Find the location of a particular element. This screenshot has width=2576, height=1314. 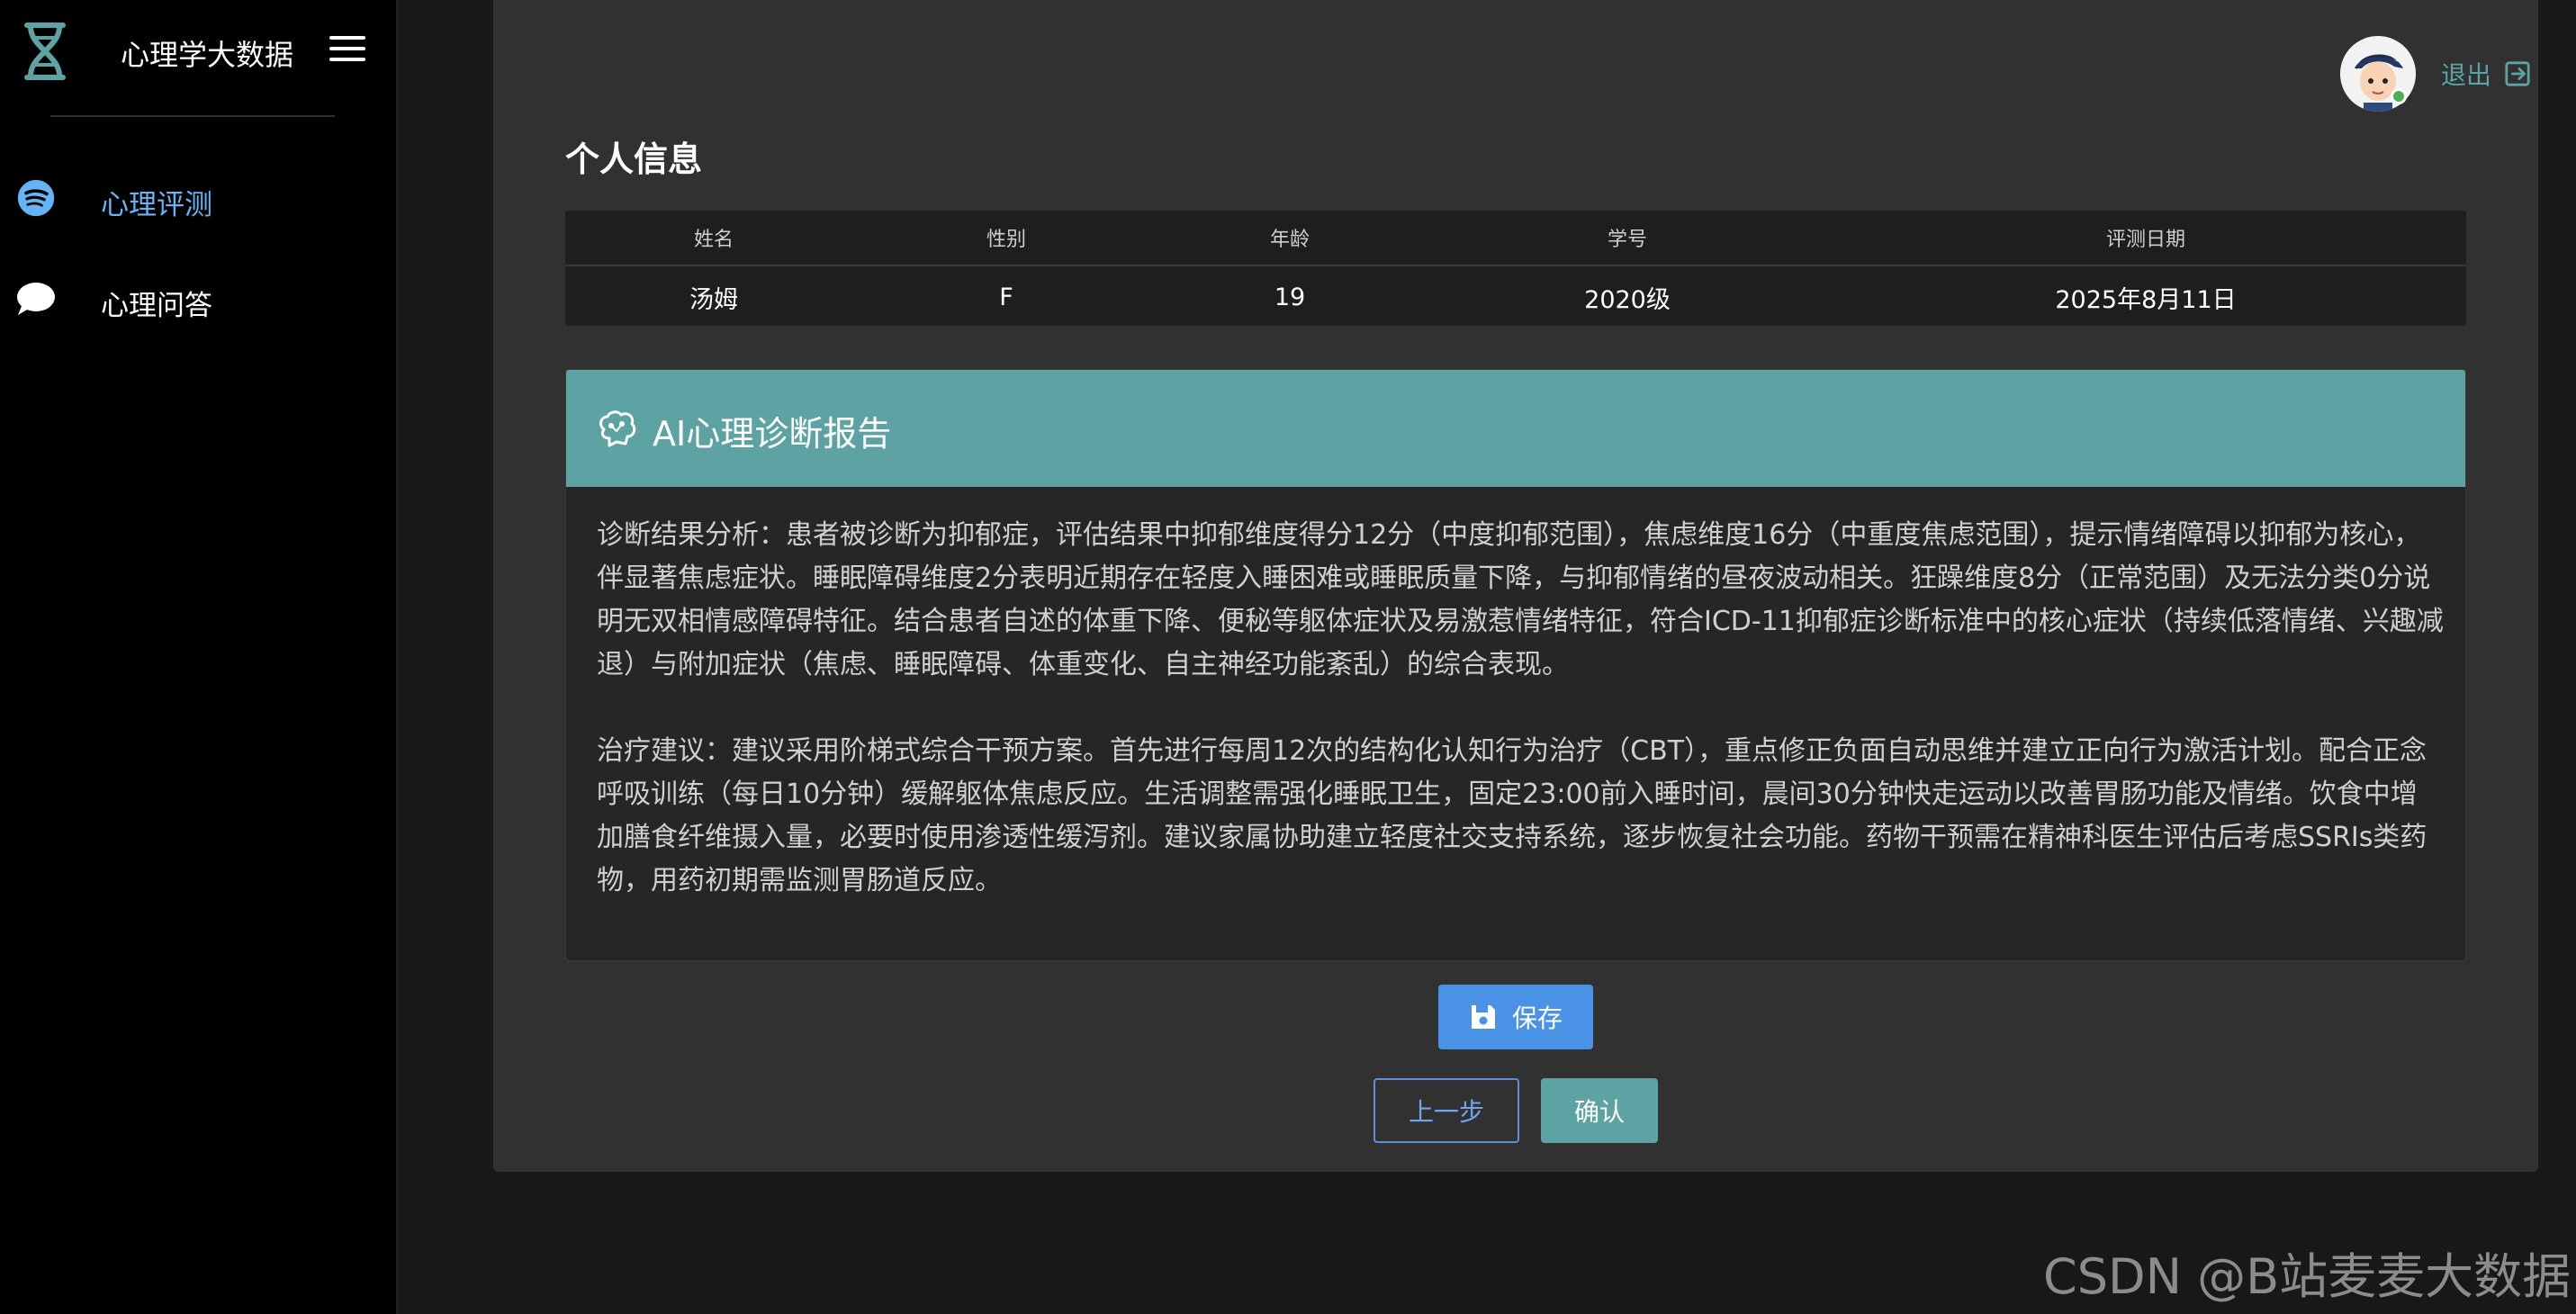

sidebar-divider is located at coordinates (192, 116).